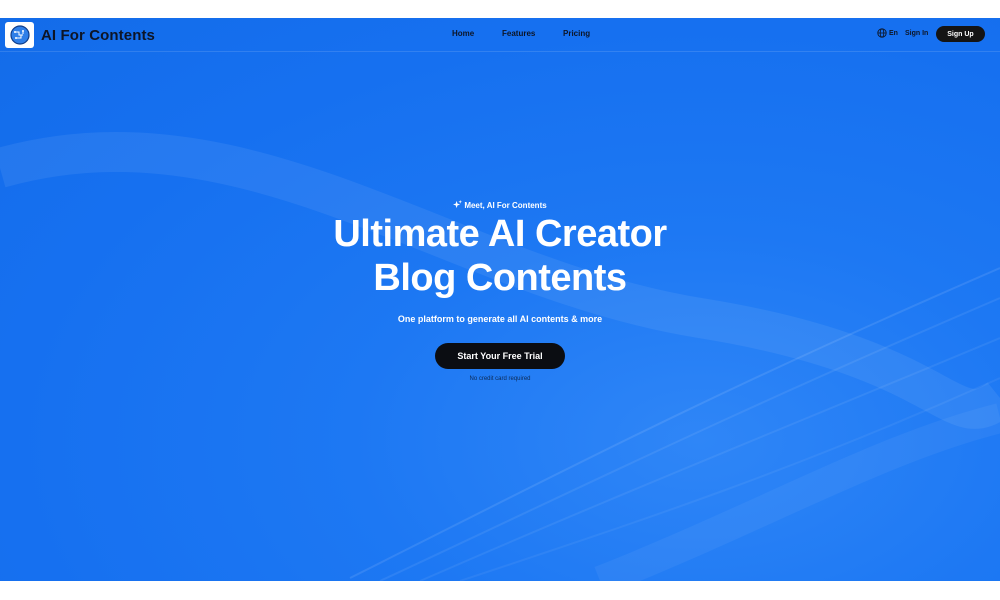 This screenshot has height=600, width=1000. I want to click on no-credit-card-note: No credit card required, so click(500, 379).